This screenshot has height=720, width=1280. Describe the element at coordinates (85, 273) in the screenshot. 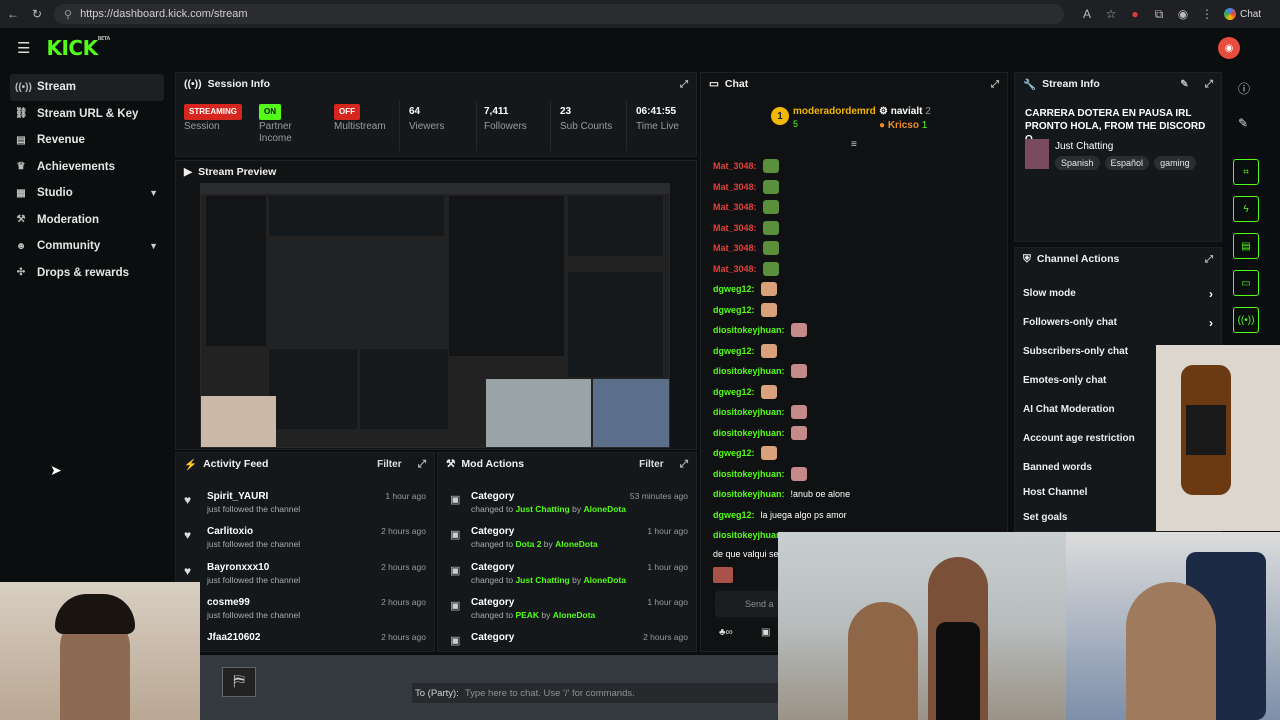

I see `sidebar-item-drops-rewards: ✣ Drops & rewards` at that location.